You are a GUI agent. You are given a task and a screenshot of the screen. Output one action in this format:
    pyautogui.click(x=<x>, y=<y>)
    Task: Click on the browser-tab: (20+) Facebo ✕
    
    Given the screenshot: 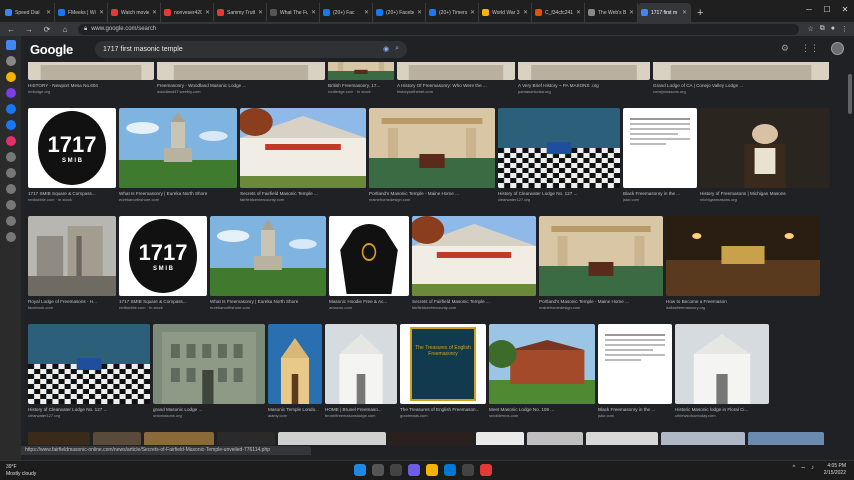 What is the action you would take?
    pyautogui.click(x=399, y=12)
    